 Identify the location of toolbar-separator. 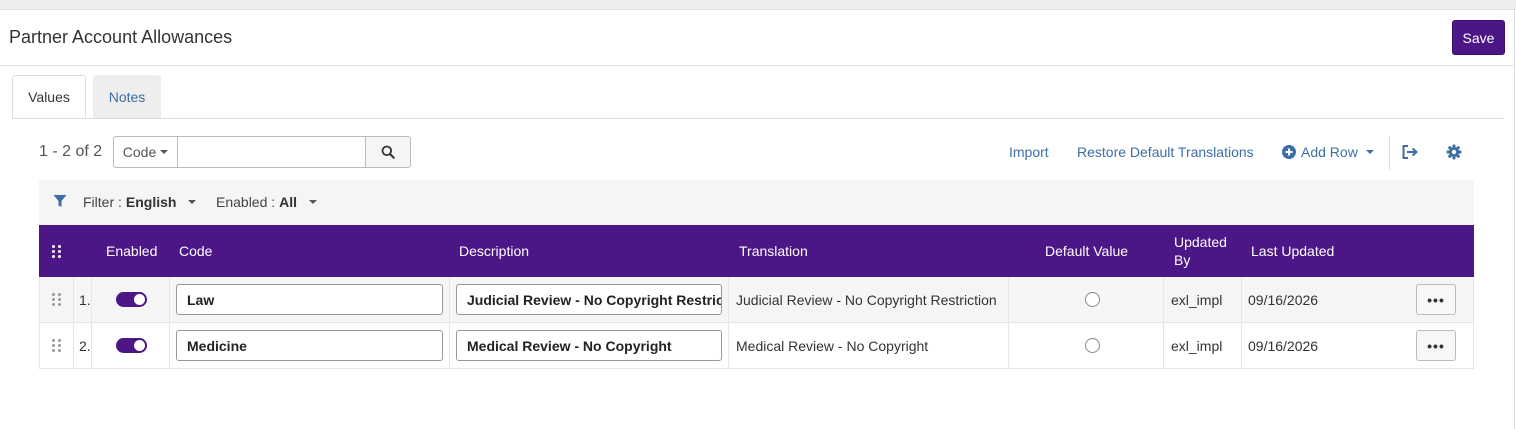
(1389, 153).